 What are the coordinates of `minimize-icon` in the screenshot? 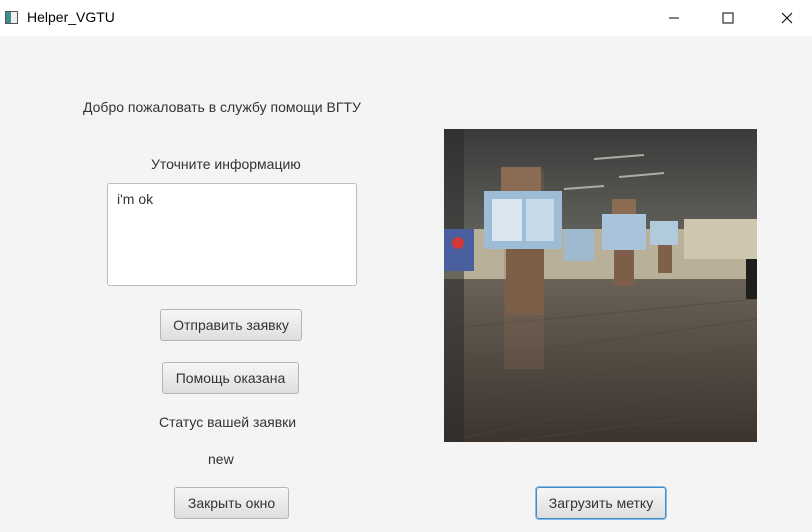 It's located at (674, 18).